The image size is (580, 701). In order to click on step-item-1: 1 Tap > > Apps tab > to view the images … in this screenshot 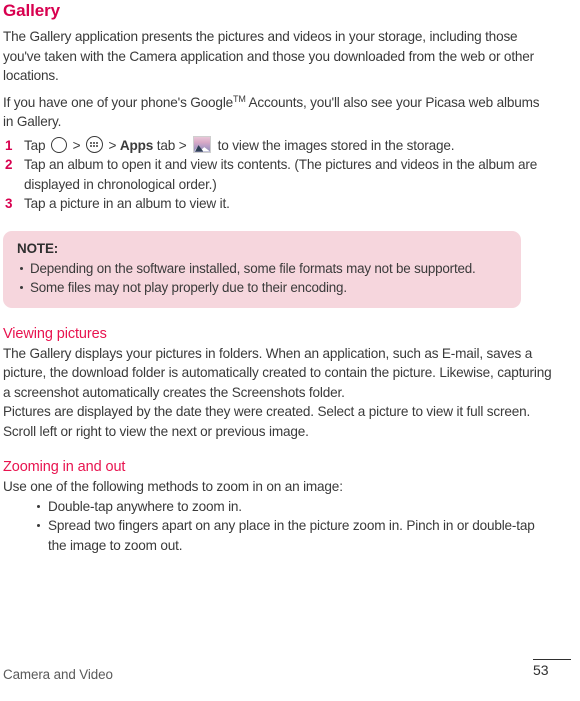, I will do `click(278, 145)`.